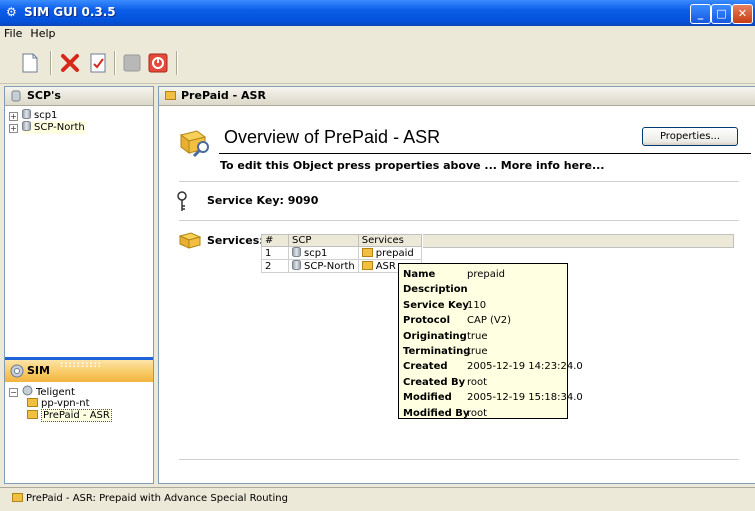  Describe the element at coordinates (742, 14) in the screenshot. I see `close-button: ✕` at that location.